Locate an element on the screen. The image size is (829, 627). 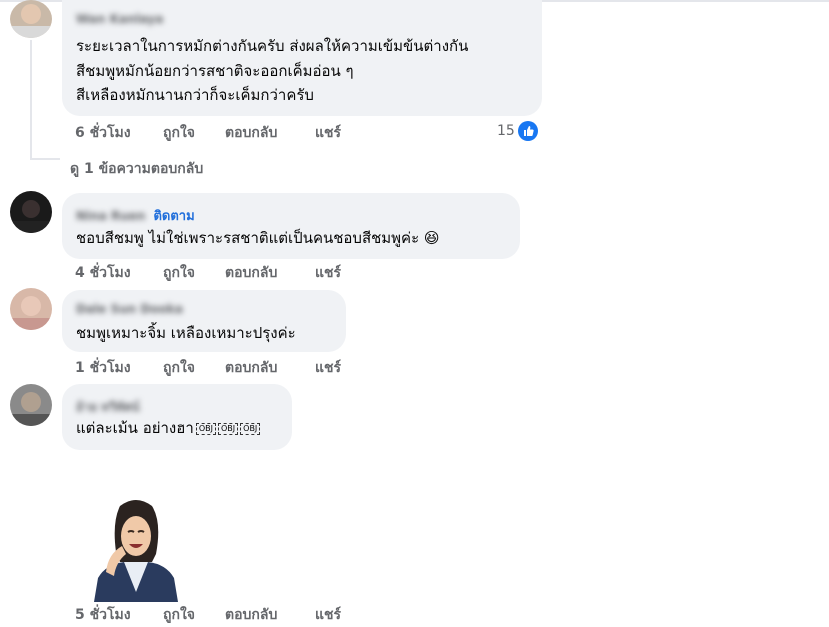
reaction-count-value: 15 is located at coordinates (506, 131).